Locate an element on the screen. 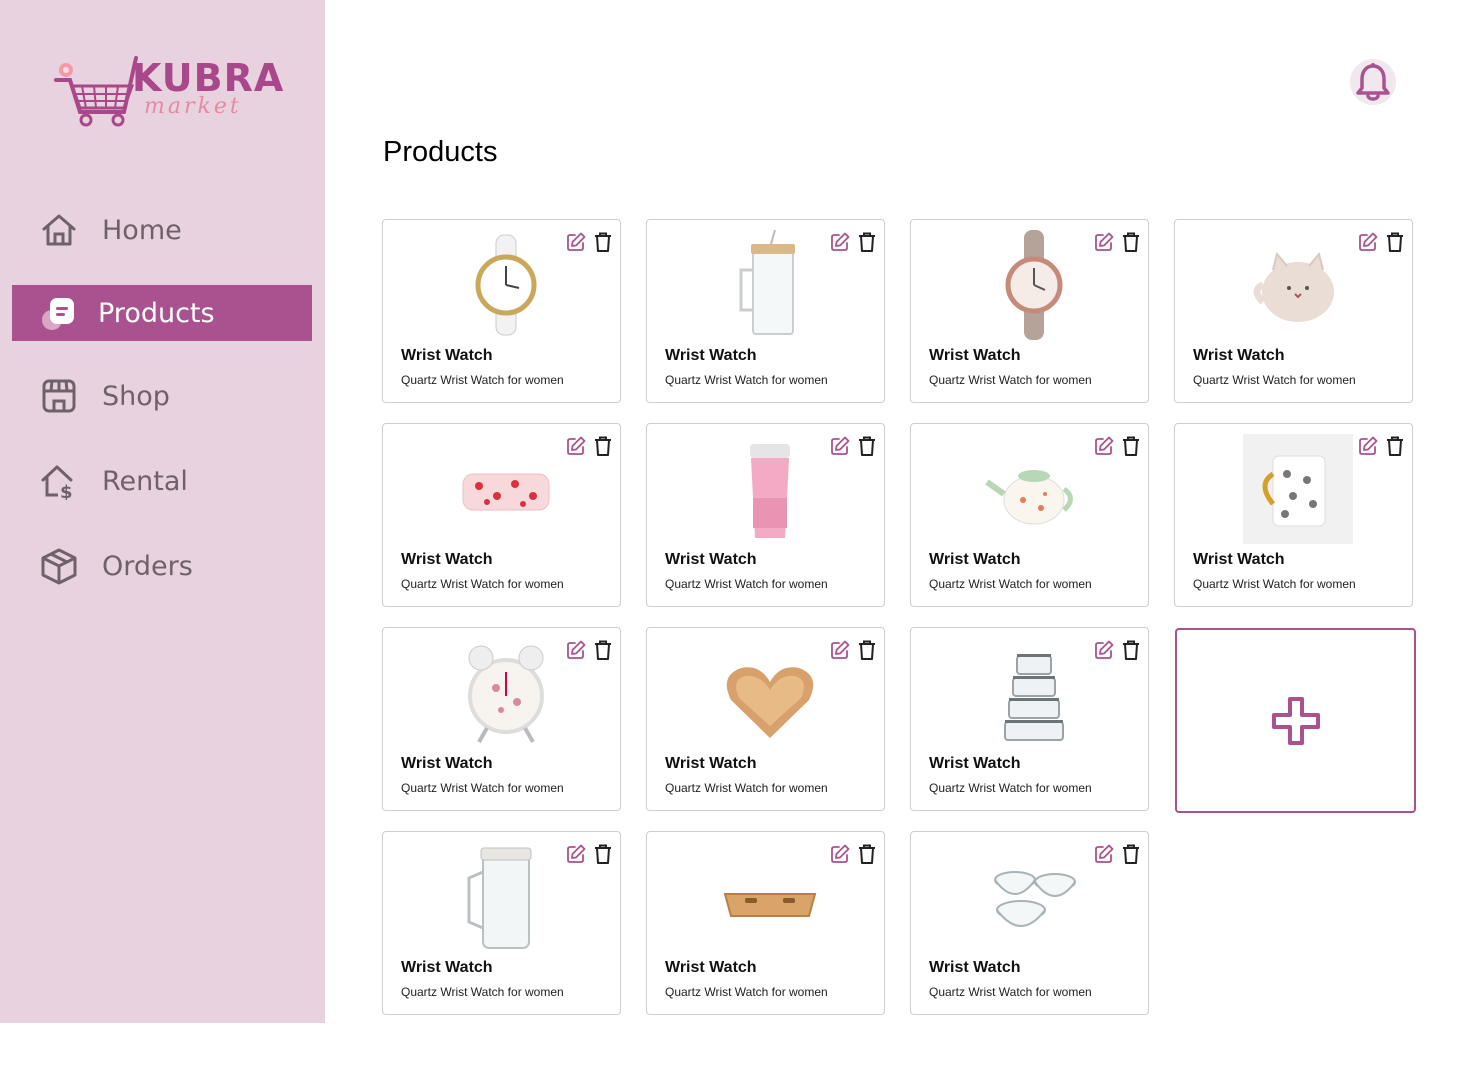 Image resolution: width=1478 pixels, height=1081 pixels. sidebar-item-rental: $ Rental is located at coordinates (162, 481).